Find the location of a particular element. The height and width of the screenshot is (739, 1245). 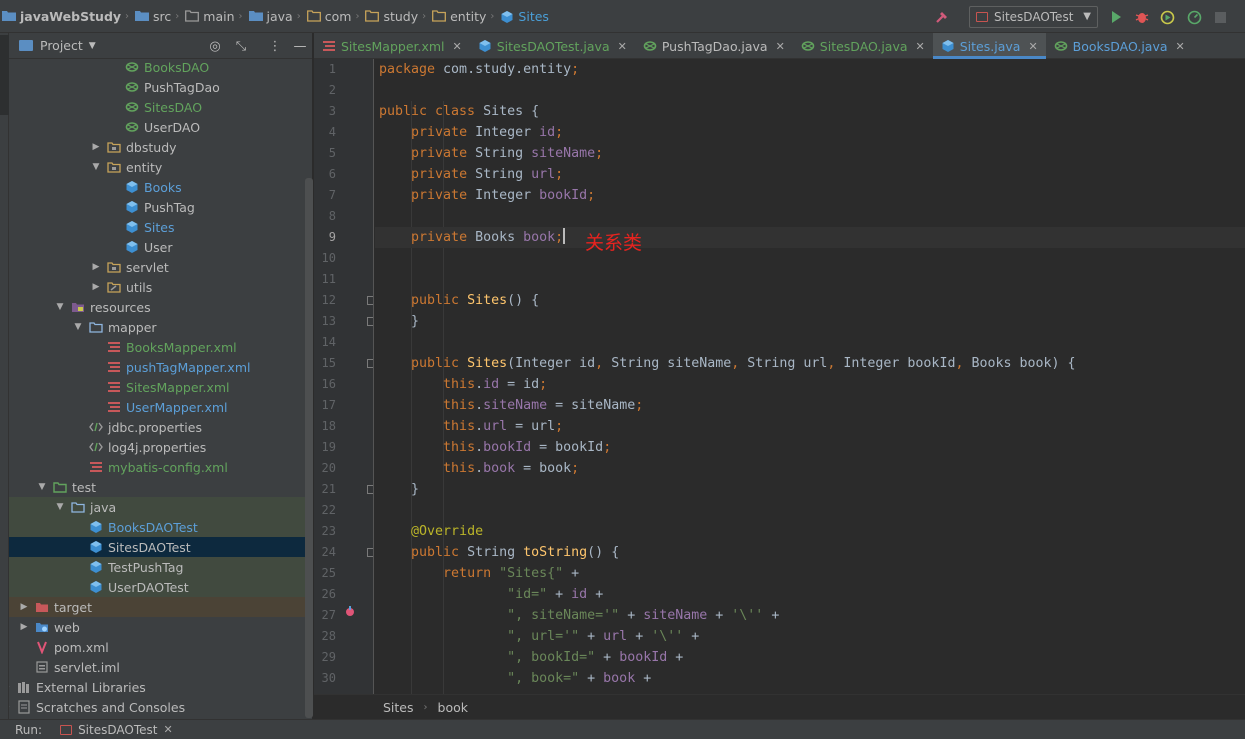

code-line: ", bookId=" + bookId + is located at coordinates (810, 657).